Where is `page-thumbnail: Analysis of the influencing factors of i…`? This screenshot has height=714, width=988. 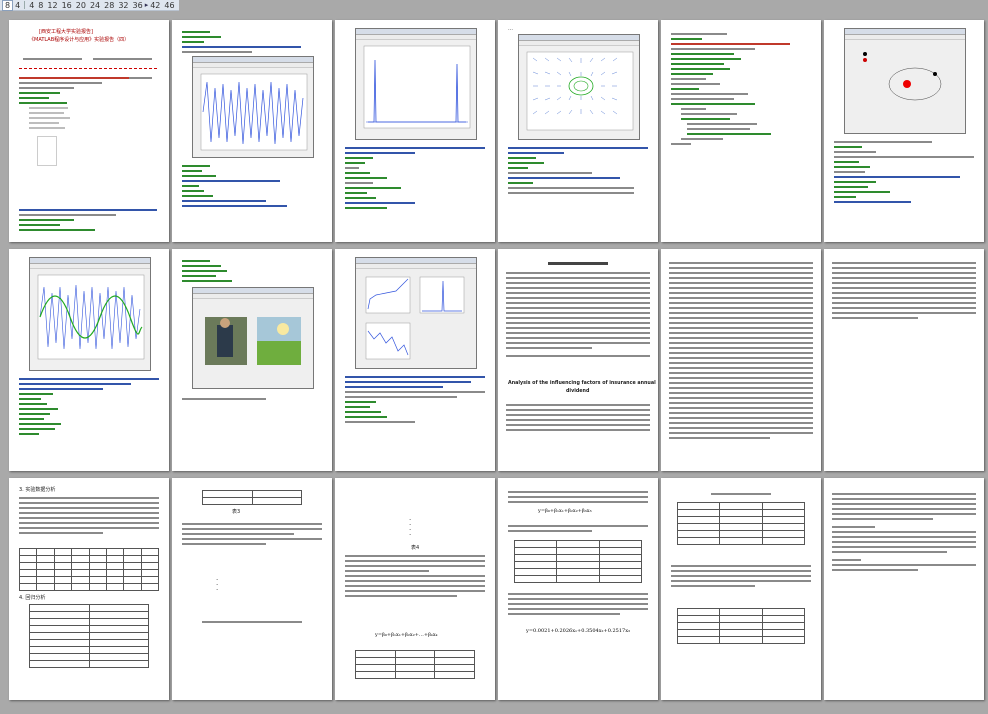
page-thumbnail: Analysis of the influencing factors of i… is located at coordinates (578, 360).